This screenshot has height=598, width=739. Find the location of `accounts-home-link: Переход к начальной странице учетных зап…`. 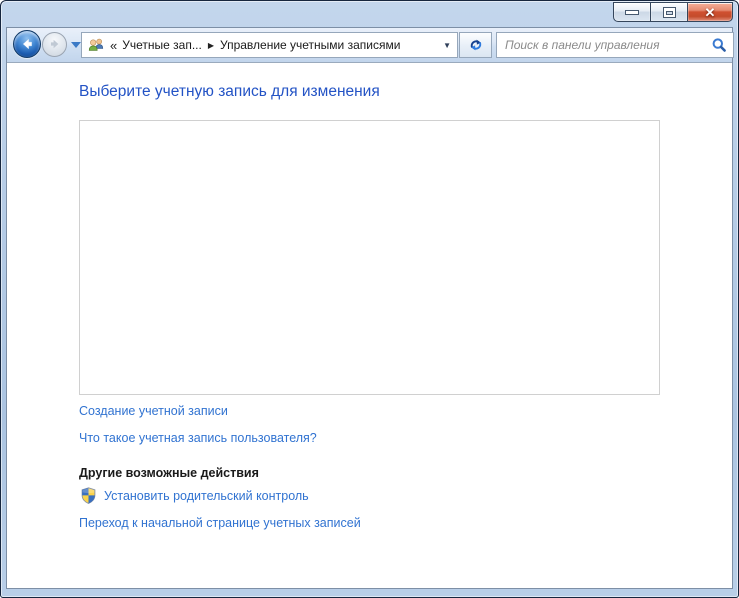

accounts-home-link: Переход к начальной странице учетных зап… is located at coordinates (220, 523).